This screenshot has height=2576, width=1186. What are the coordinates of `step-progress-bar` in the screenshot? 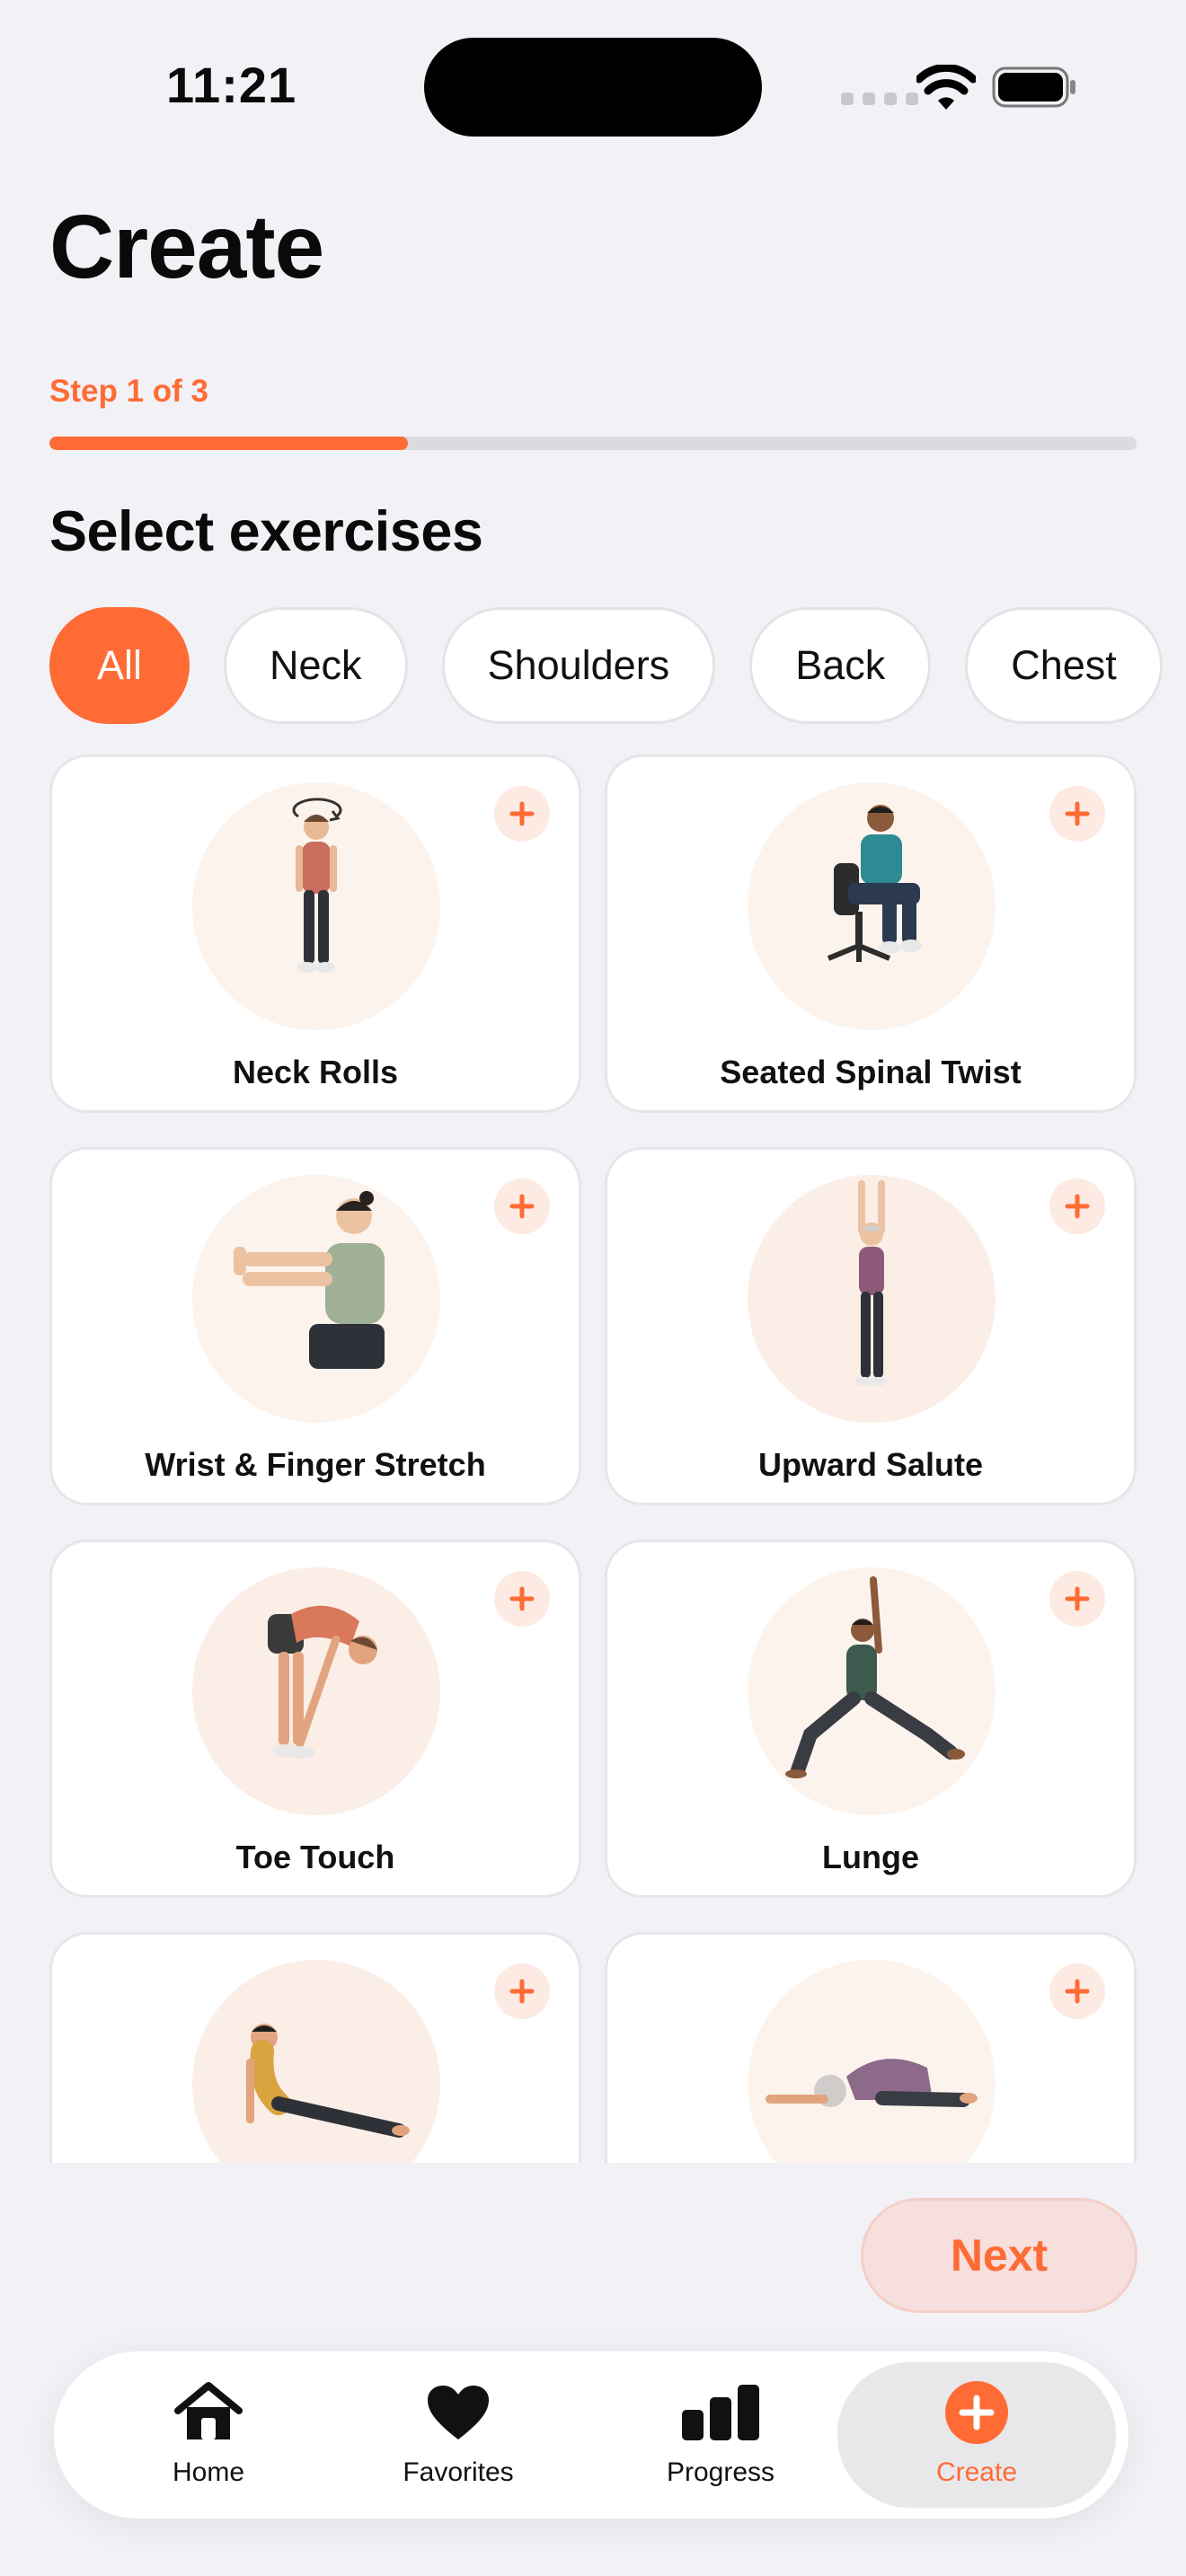 It's located at (593, 443).